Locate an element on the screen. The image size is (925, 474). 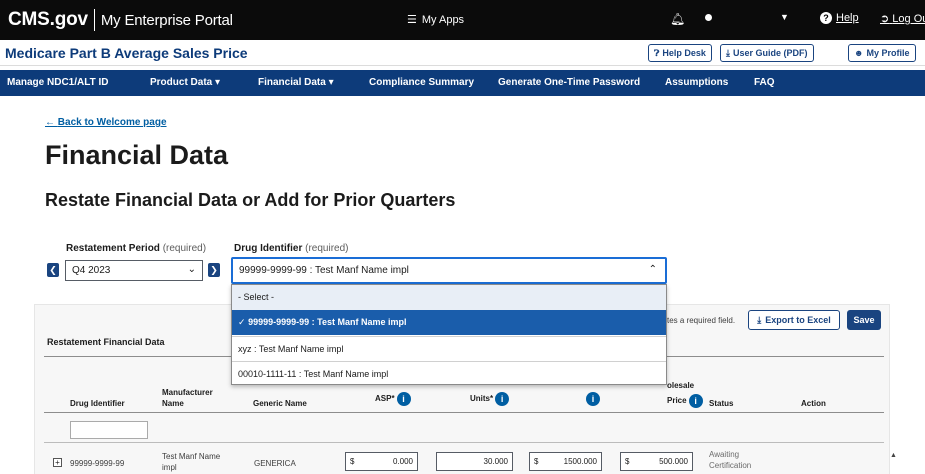
page-title: Financial Data is located at coordinates (137, 155).